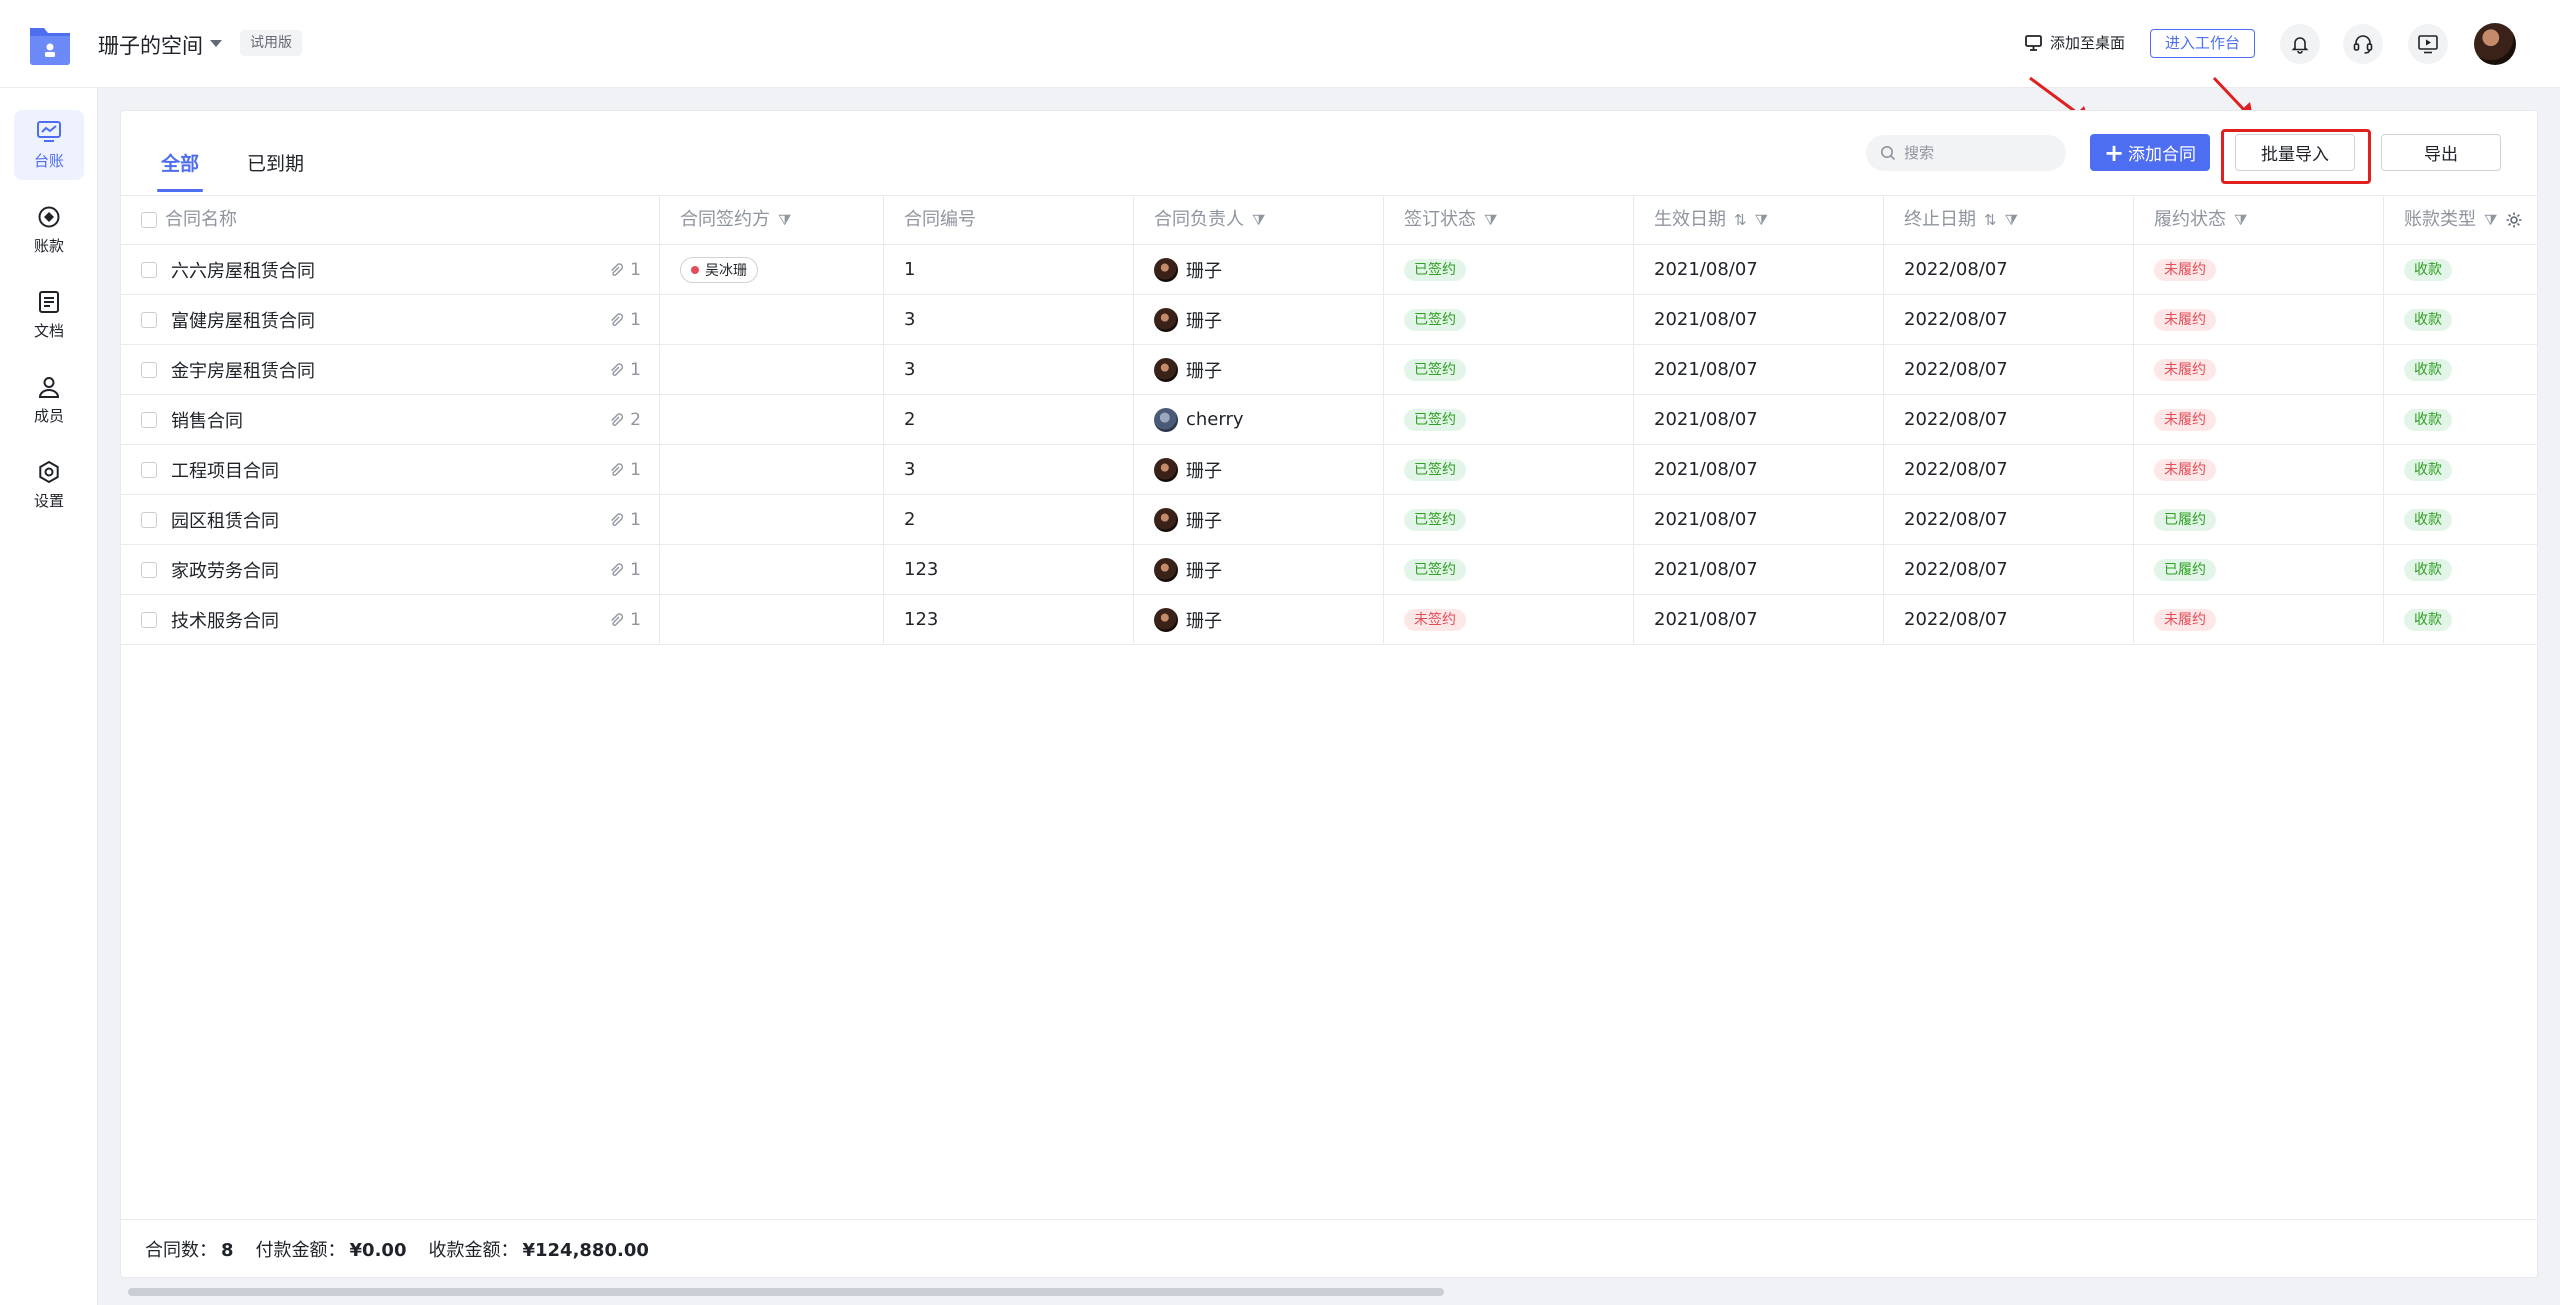 The height and width of the screenshot is (1305, 2560). What do you see at coordinates (635, 420) in the screenshot?
I see `attachment-count: 2` at bounding box center [635, 420].